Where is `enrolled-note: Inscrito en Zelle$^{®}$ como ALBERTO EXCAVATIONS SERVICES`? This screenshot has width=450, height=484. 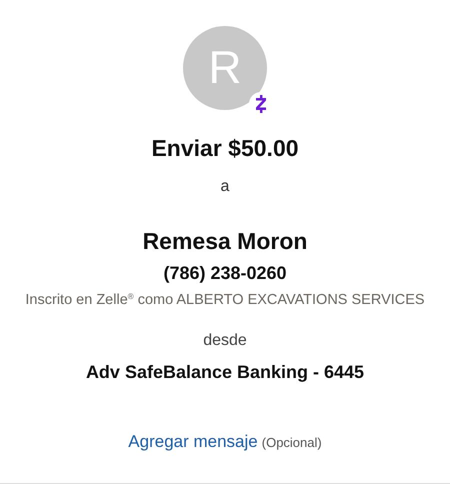 enrolled-note: Inscrito en Zelle$^{®}$ como ALBERTO EXCAVATIONS SERVICES is located at coordinates (225, 301).